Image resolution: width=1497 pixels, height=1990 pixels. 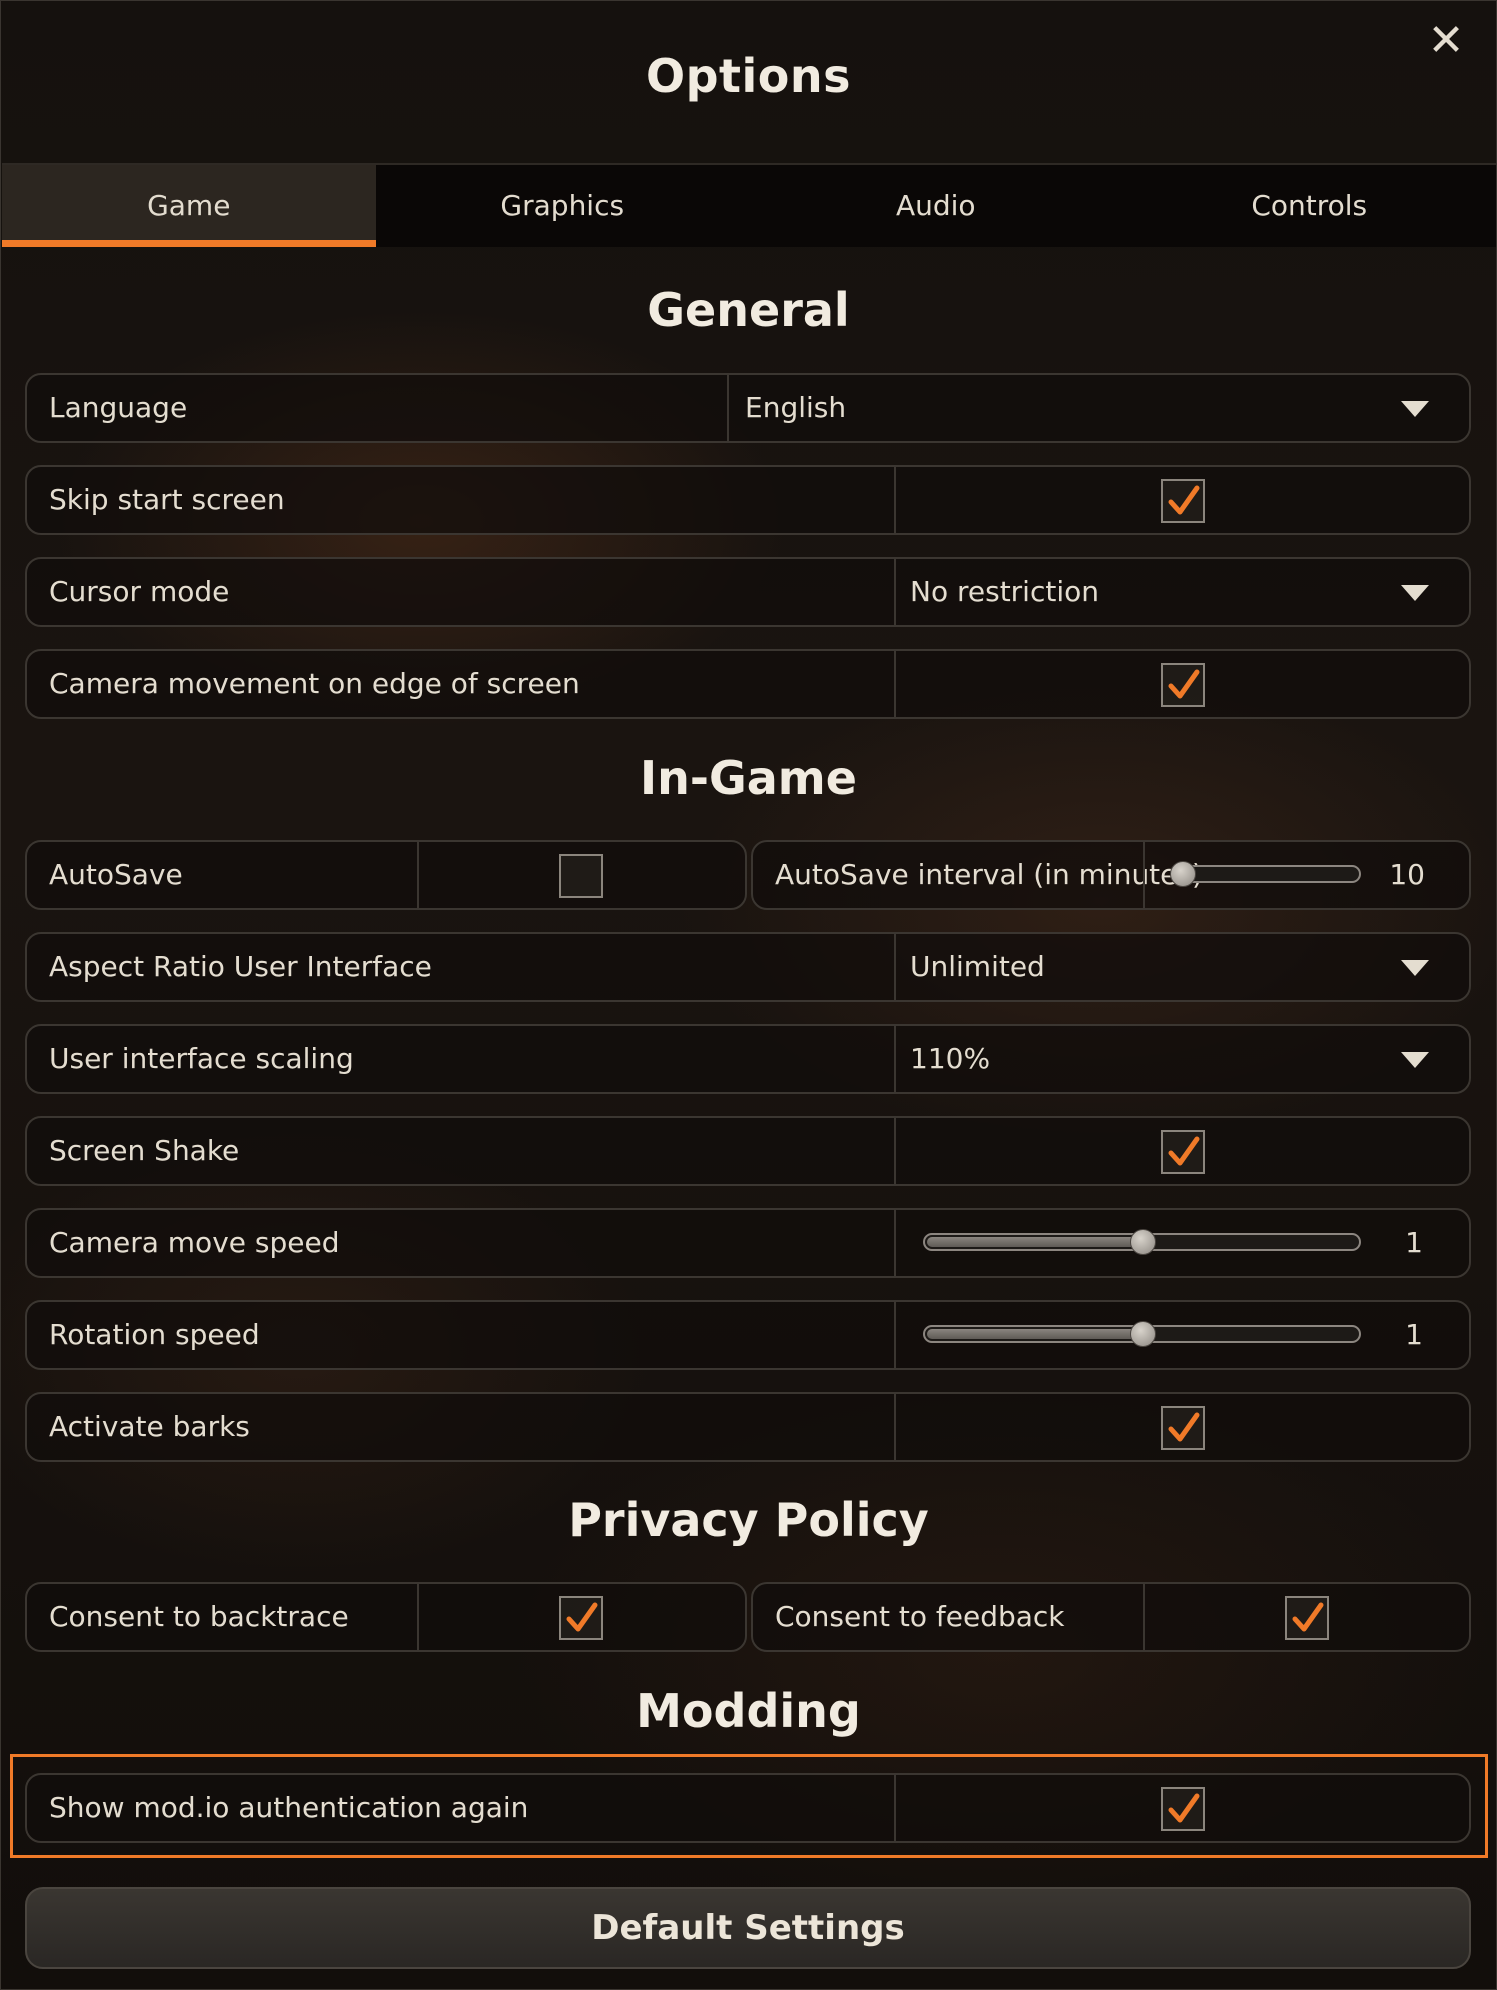 What do you see at coordinates (748, 684) in the screenshot?
I see `camera-edge-row: Camera movement on edge of screen` at bounding box center [748, 684].